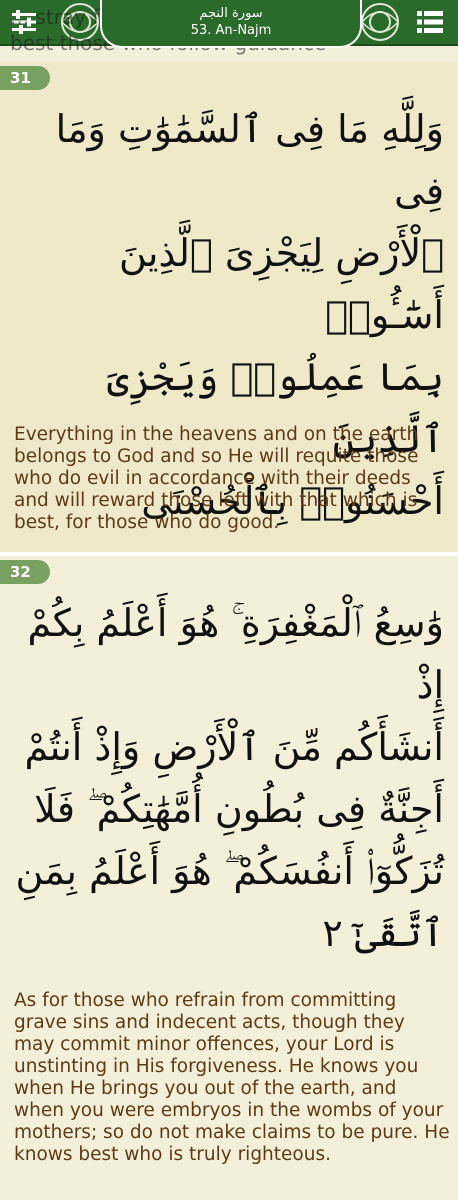 This screenshot has width=458, height=1200. I want to click on verse-number-badge: 32, so click(25, 572).